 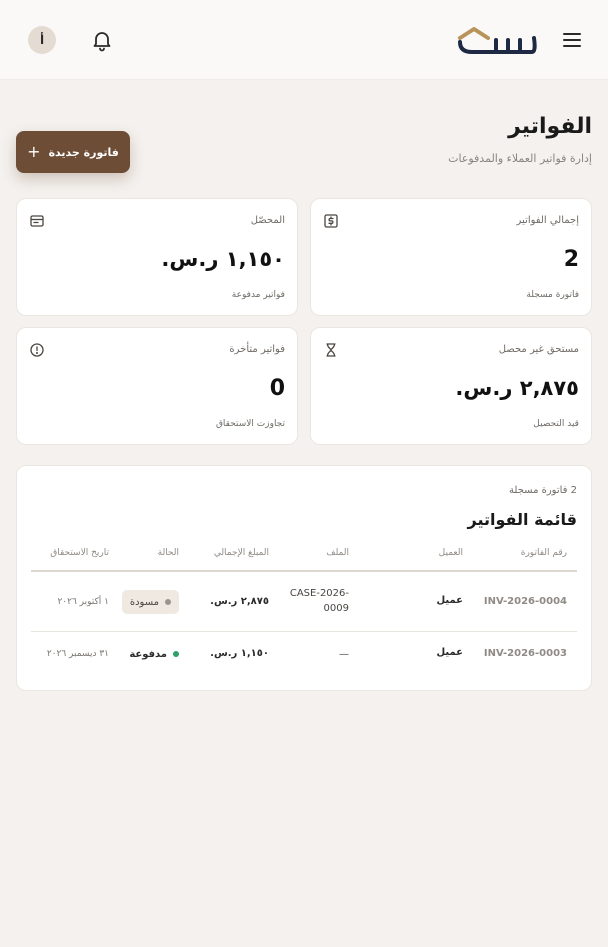 I want to click on plus-icon: +, so click(x=34, y=151).